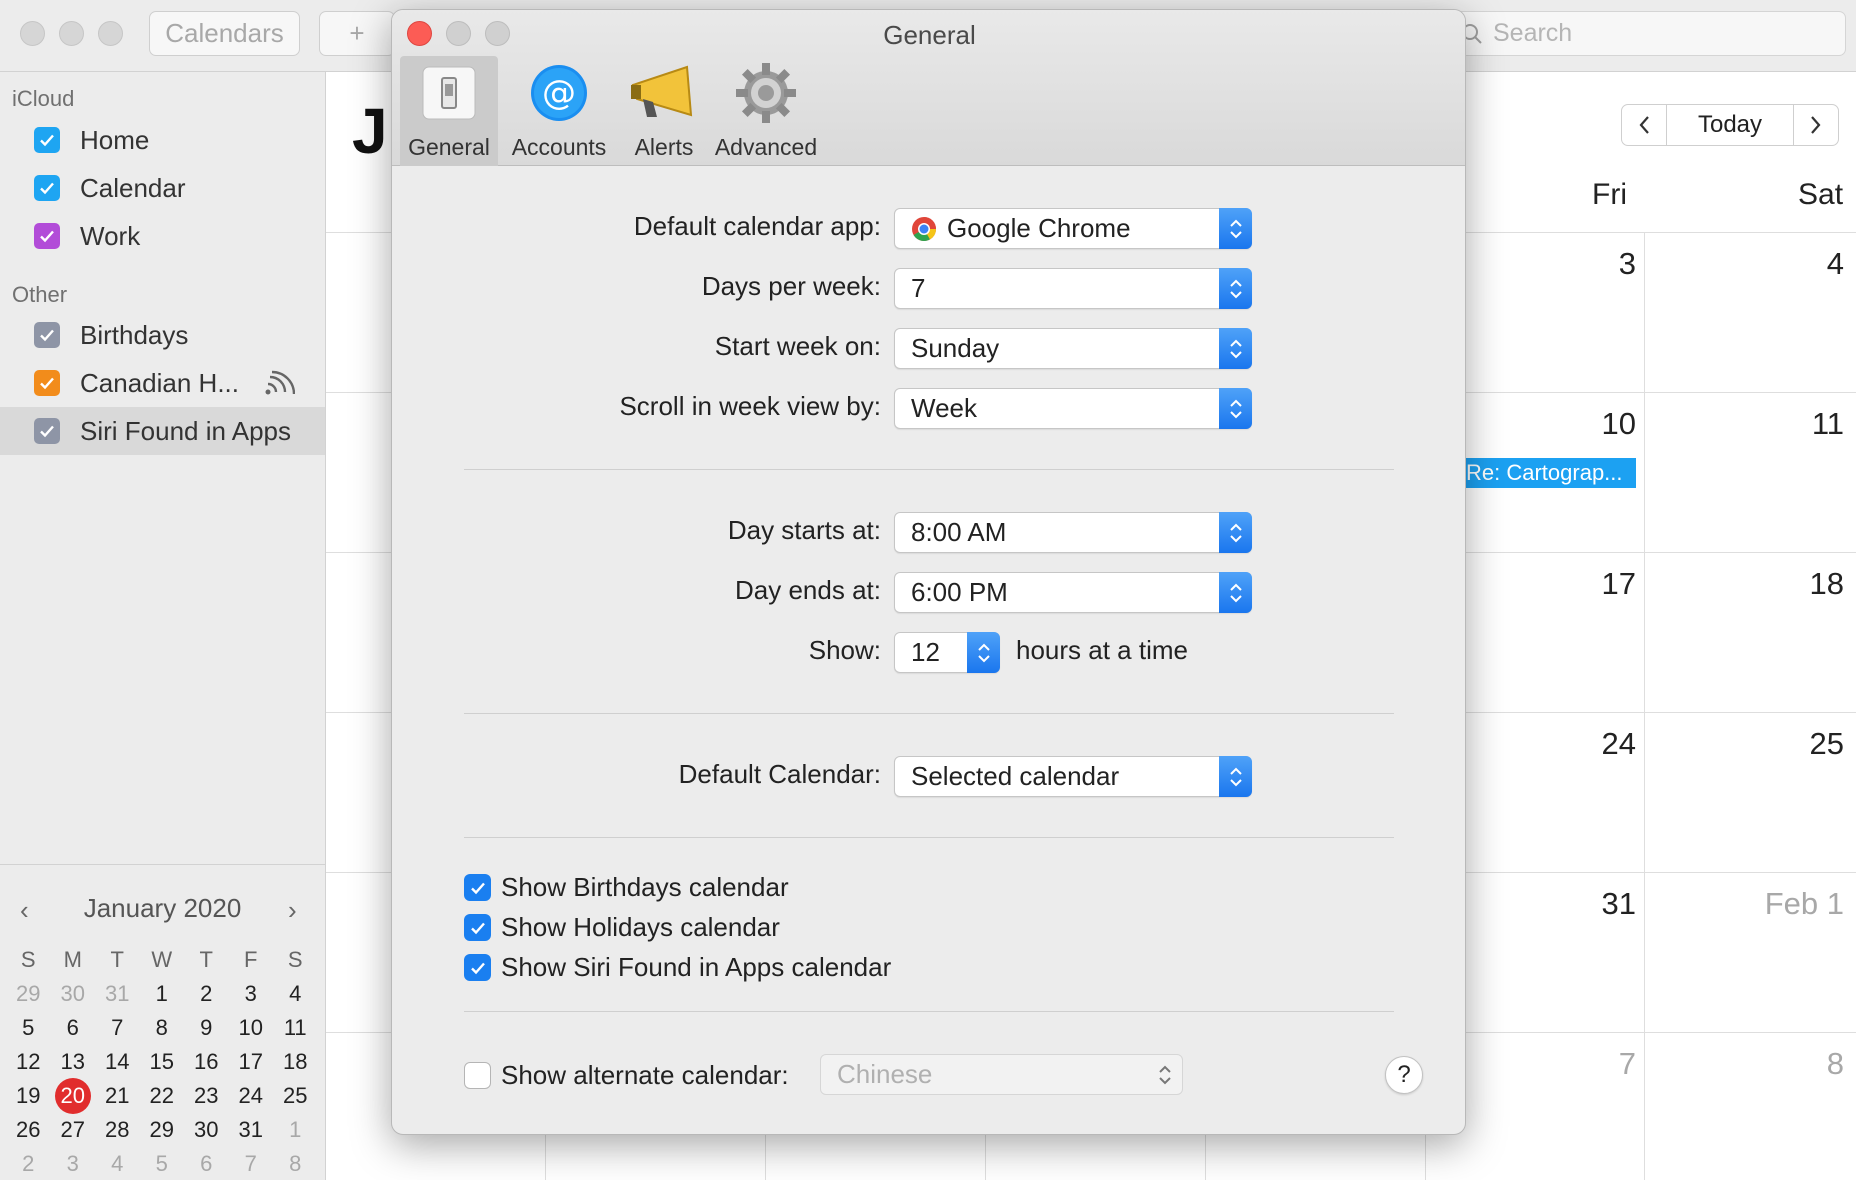 This screenshot has width=1856, height=1180. I want to click on scroll-week-popup: Week, so click(1073, 408).